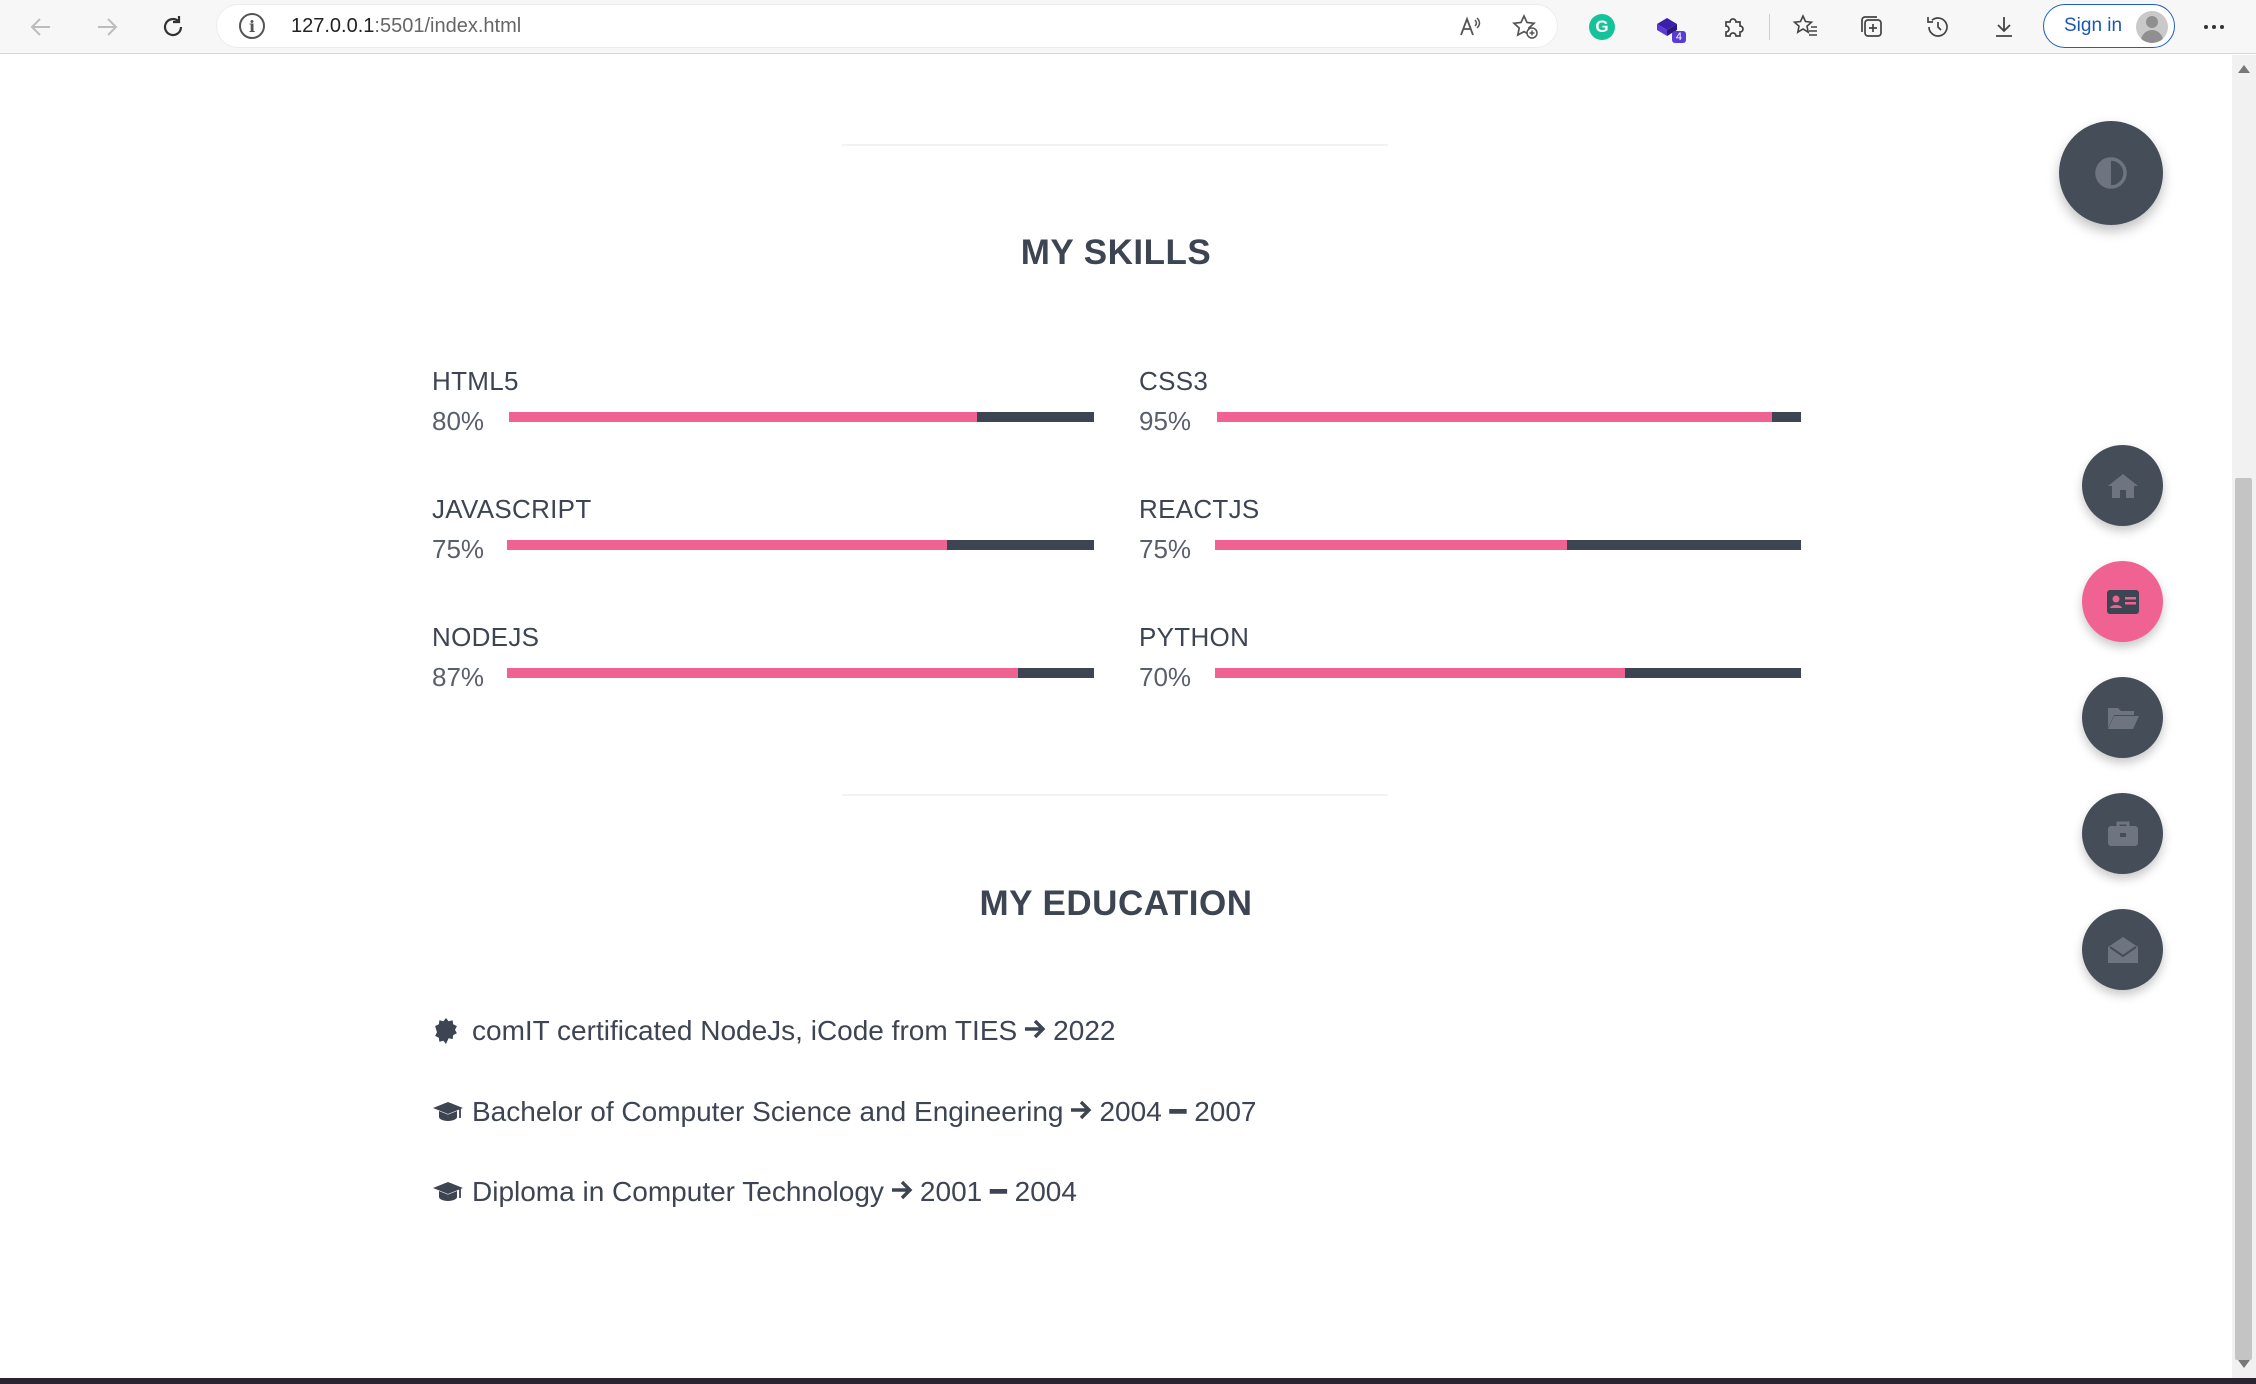  I want to click on settings-menu-button, so click(2214, 27).